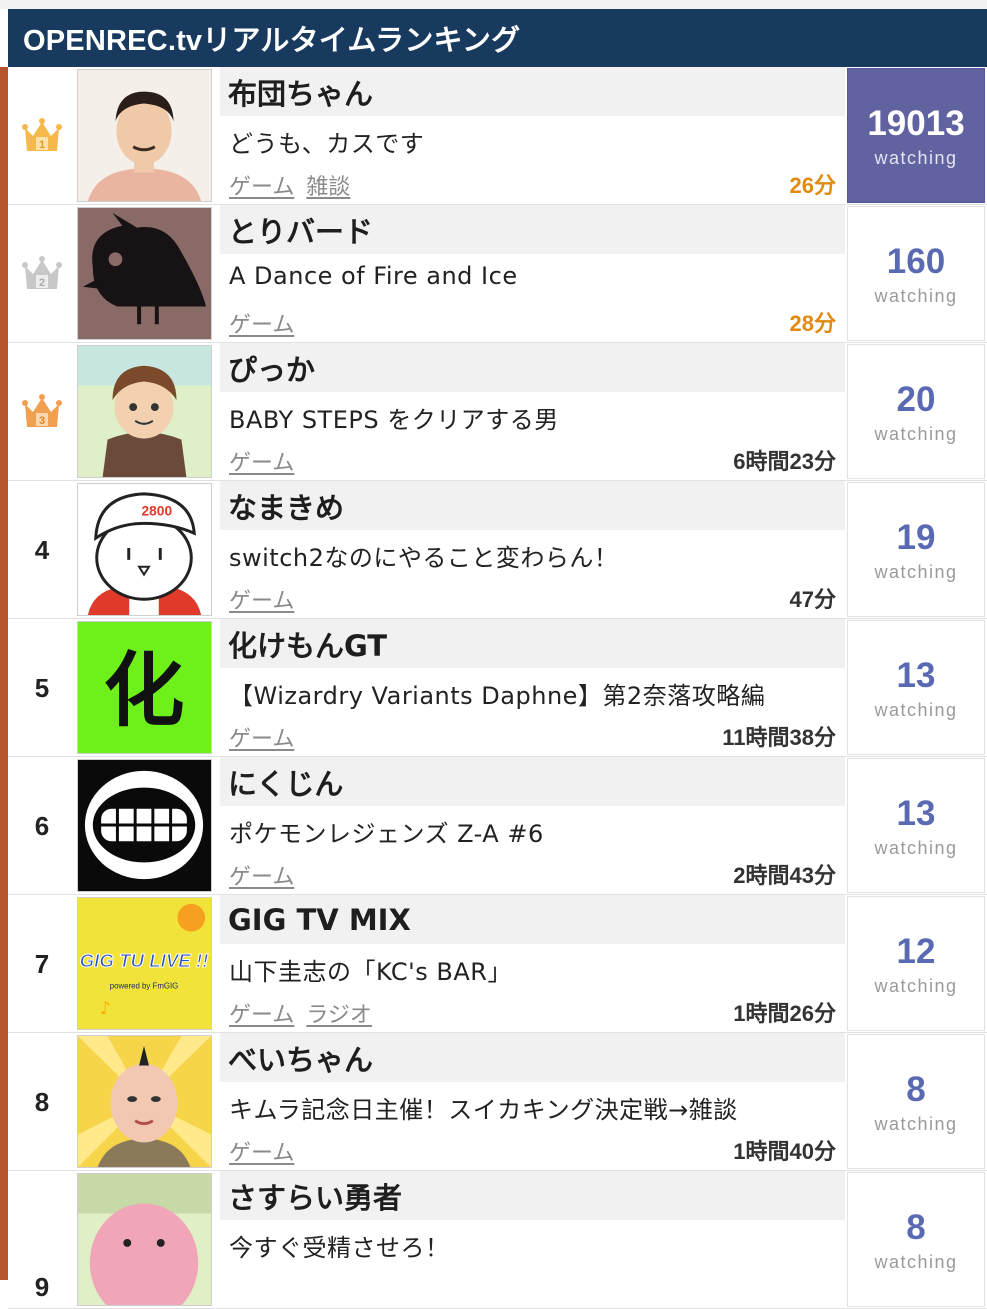 This screenshot has height=1309, width=987. I want to click on streamer-thumbnail: 化, so click(144, 687).